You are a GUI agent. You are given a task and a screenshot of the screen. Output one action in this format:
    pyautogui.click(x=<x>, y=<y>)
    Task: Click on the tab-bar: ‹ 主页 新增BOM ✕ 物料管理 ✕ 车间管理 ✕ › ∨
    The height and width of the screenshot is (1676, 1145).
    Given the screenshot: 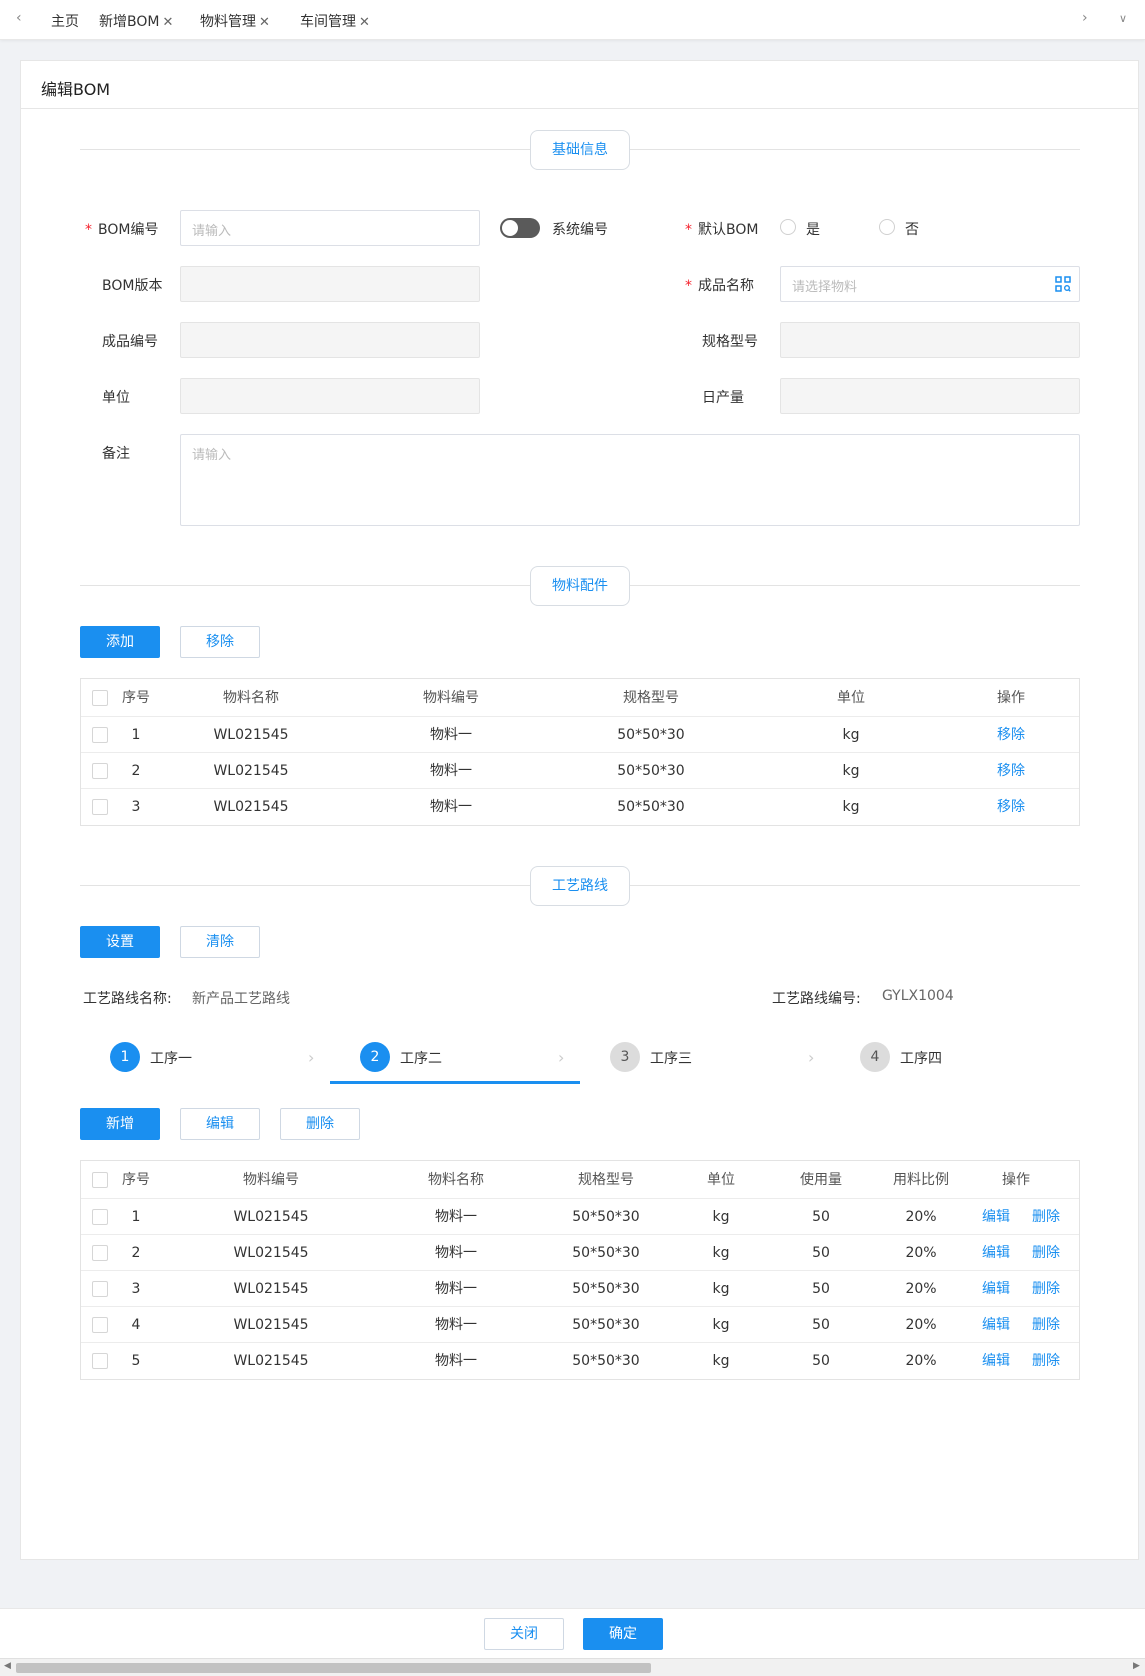 What is the action you would take?
    pyautogui.click(x=572, y=20)
    